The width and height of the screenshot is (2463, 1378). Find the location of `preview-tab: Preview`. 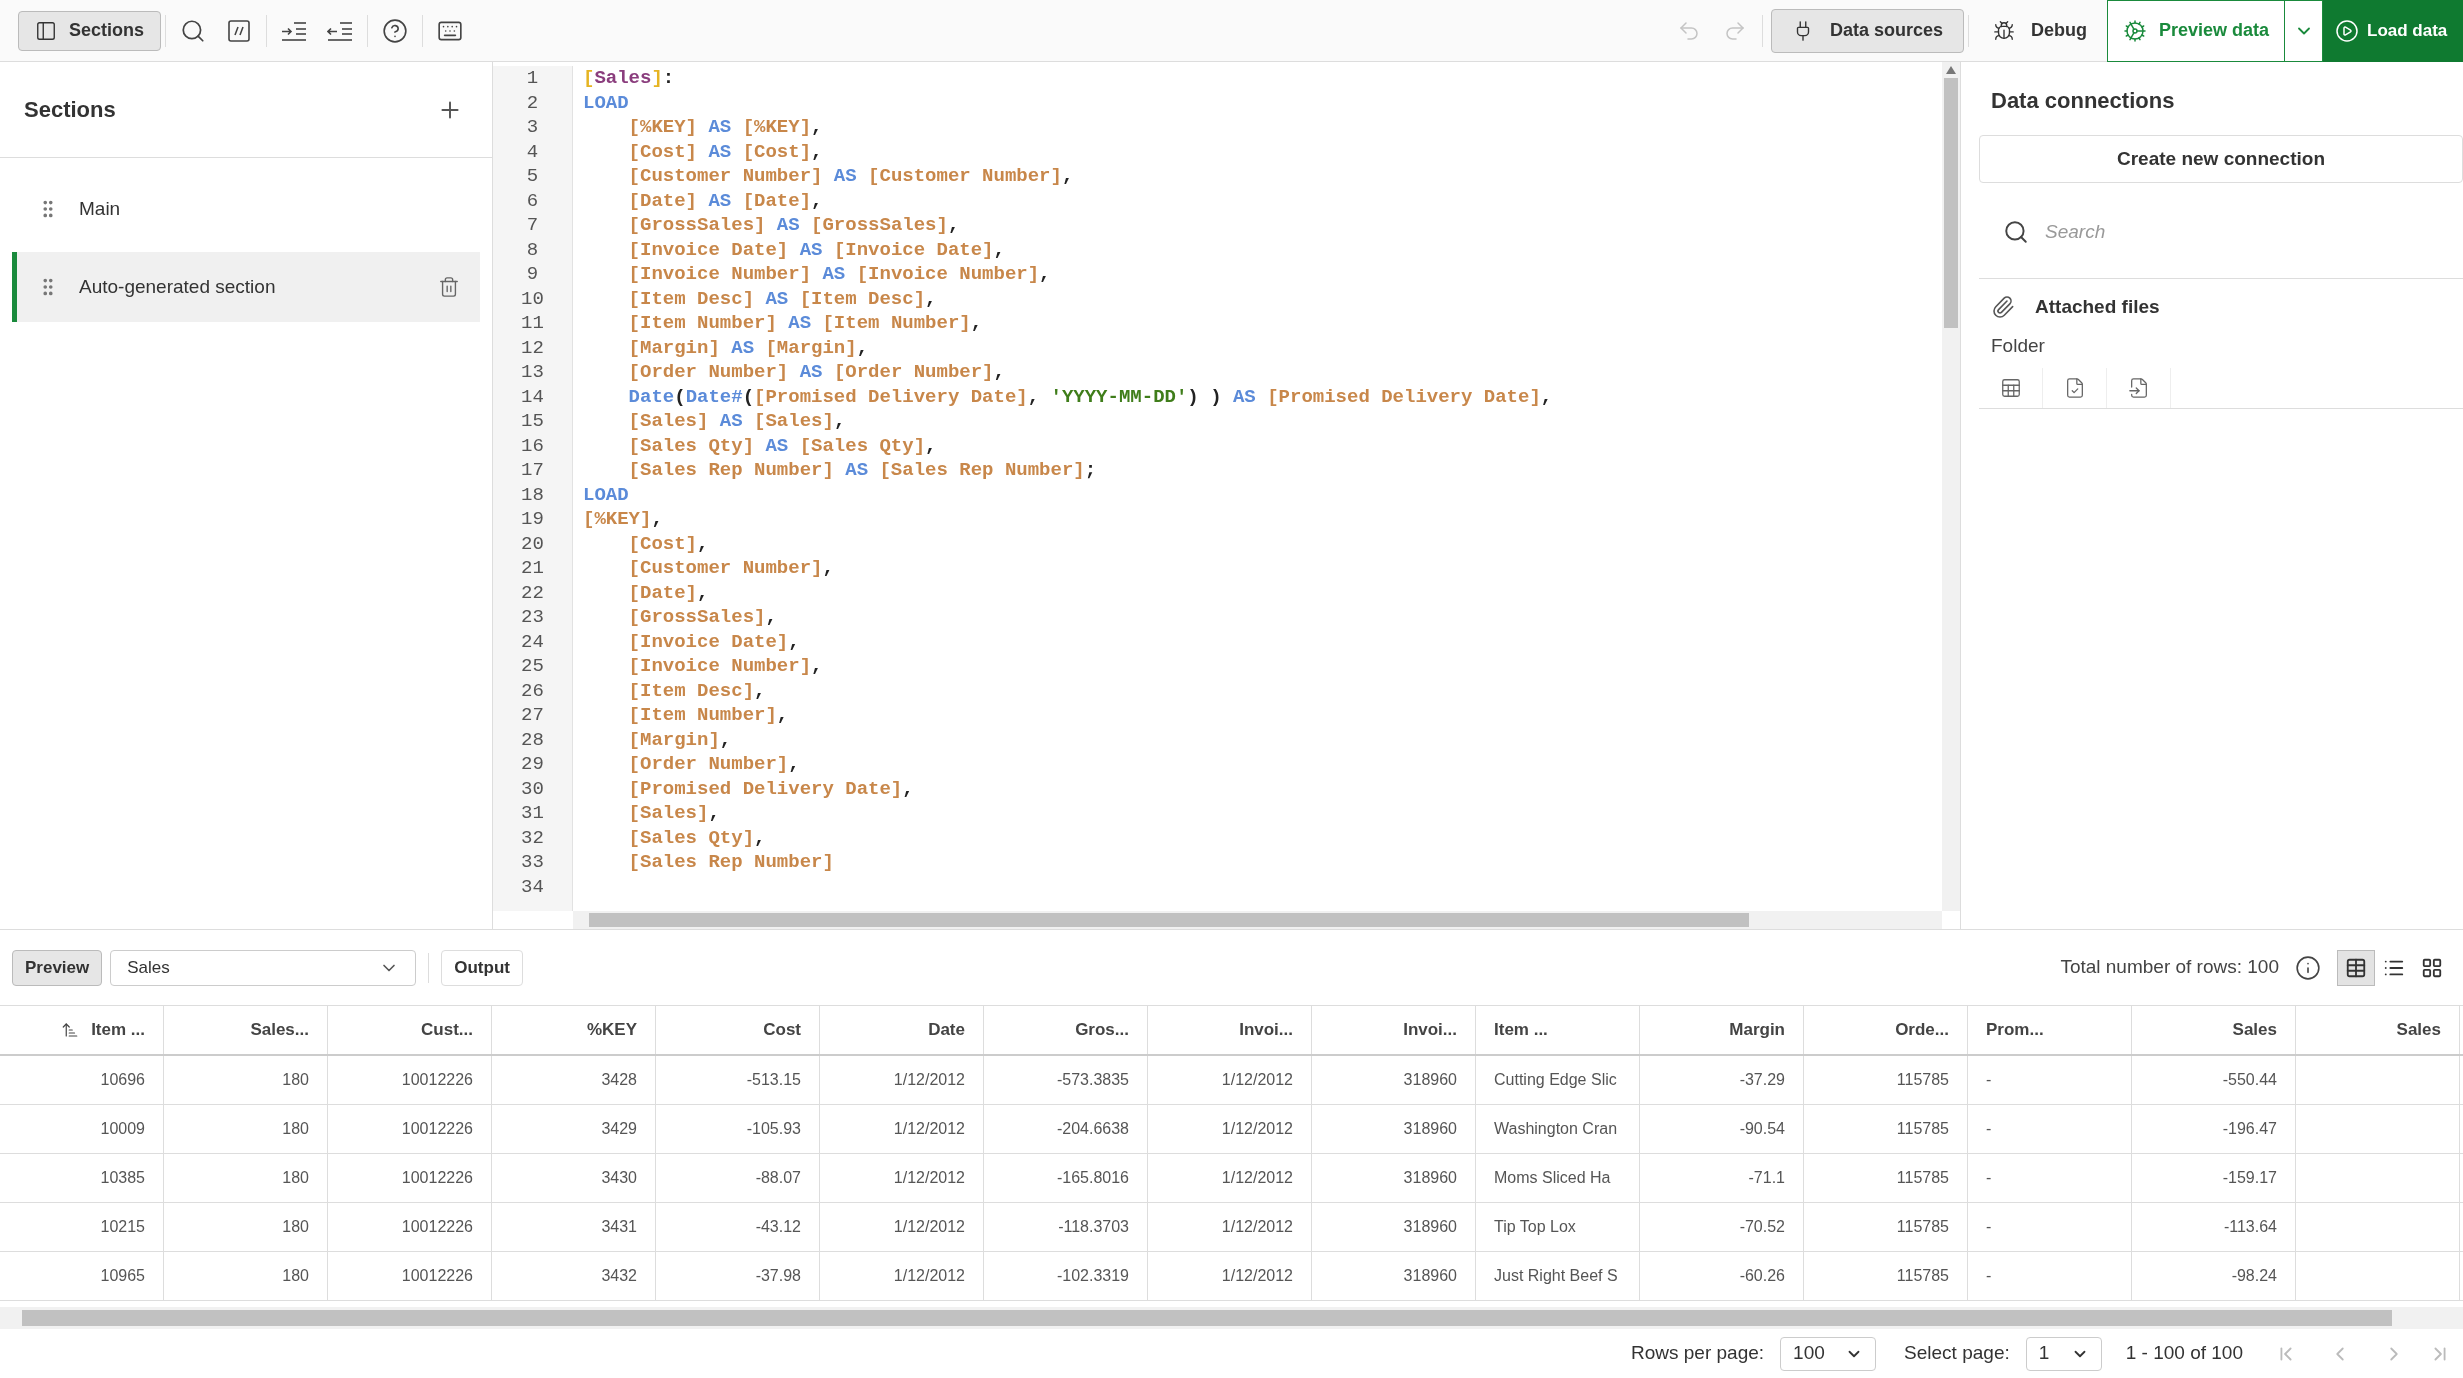

preview-tab: Preview is located at coordinates (57, 967).